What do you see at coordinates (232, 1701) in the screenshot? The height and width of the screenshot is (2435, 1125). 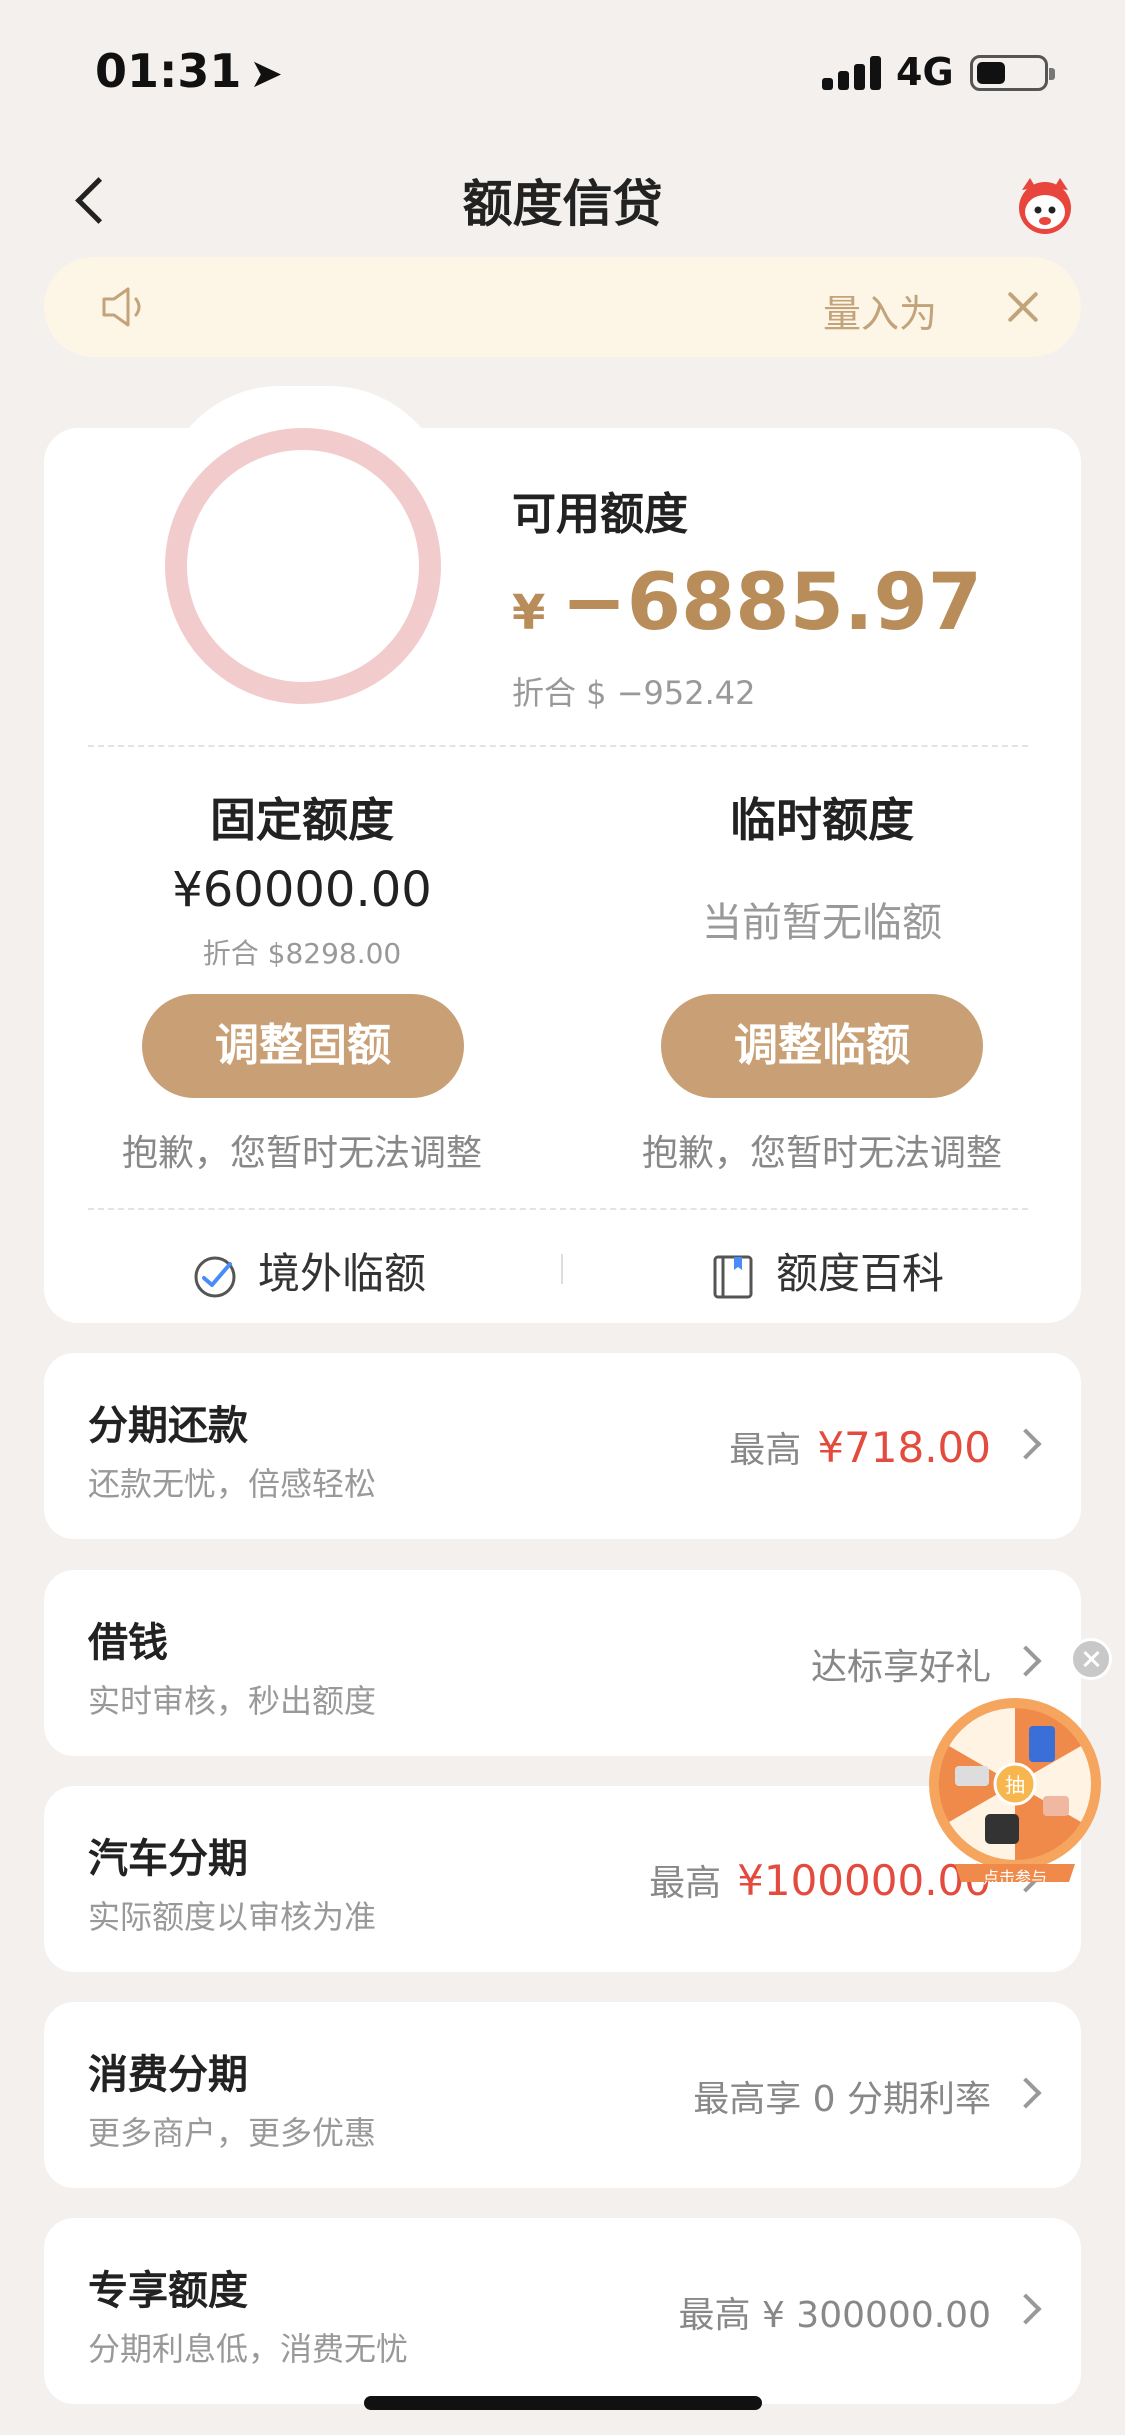 I see `service-subtitle: 实时审核，秒出额度` at bounding box center [232, 1701].